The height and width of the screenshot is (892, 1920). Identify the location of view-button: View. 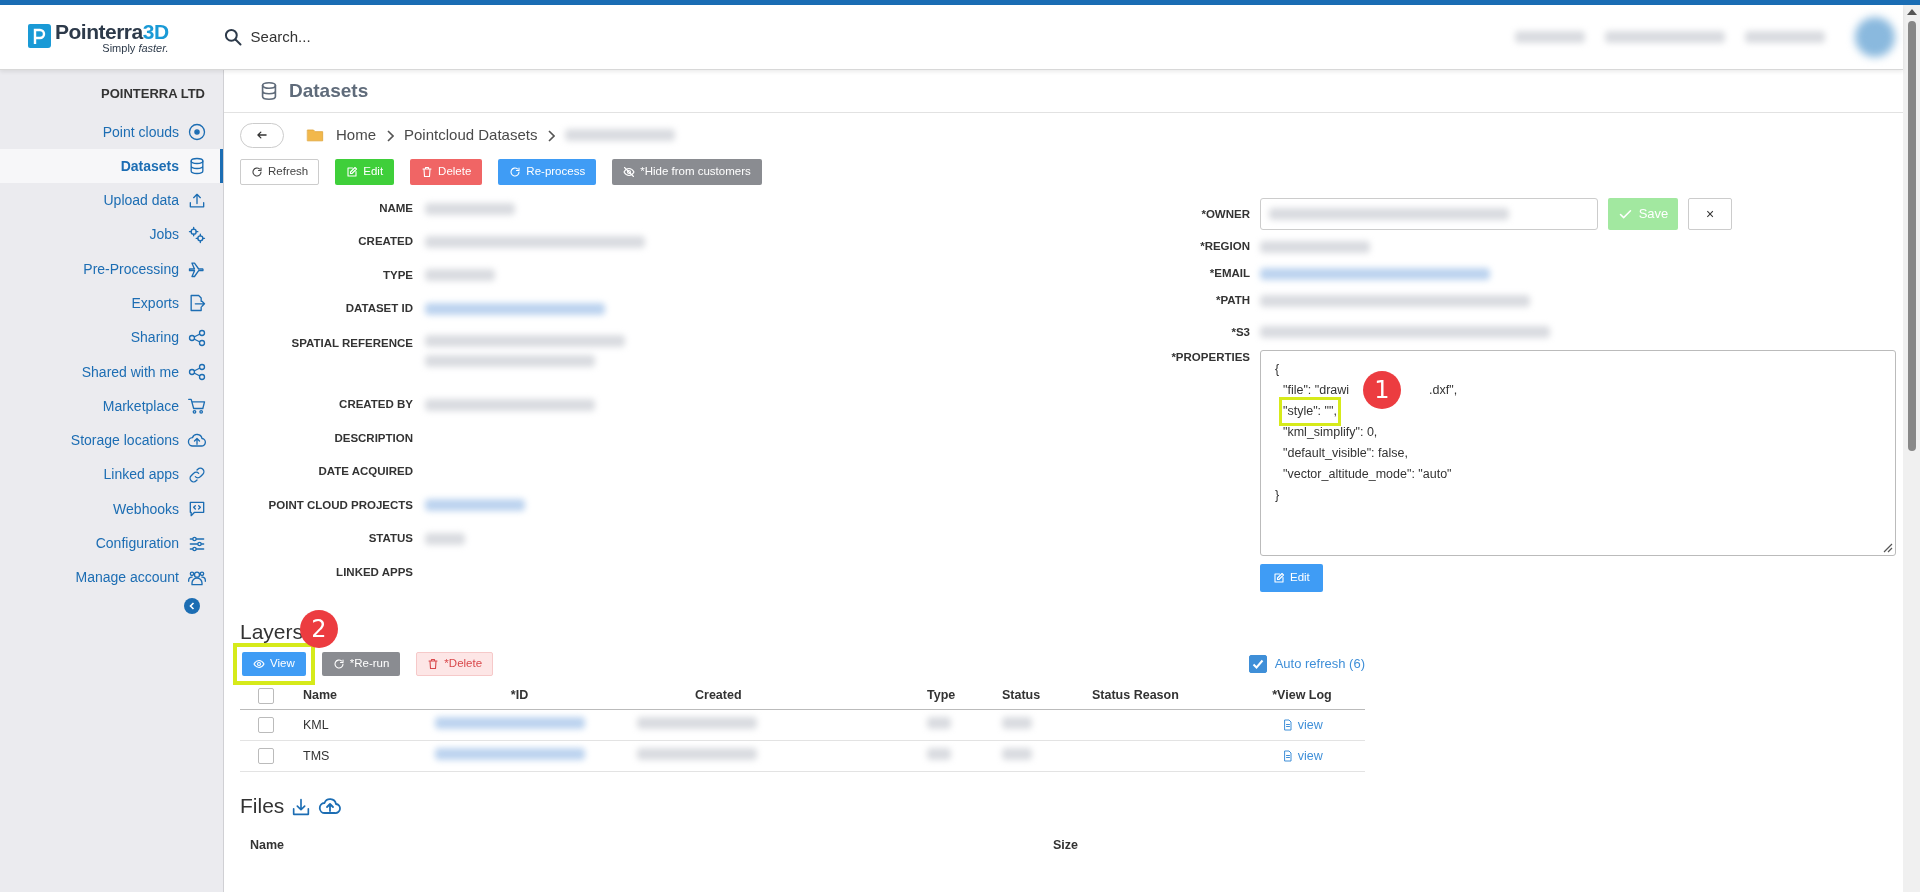
(274, 663).